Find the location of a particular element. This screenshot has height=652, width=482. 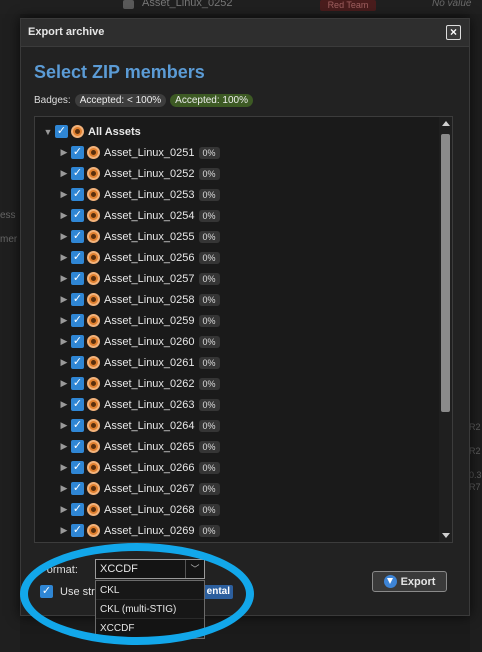

format-selected-value: XCCDF is located at coordinates (119, 569).